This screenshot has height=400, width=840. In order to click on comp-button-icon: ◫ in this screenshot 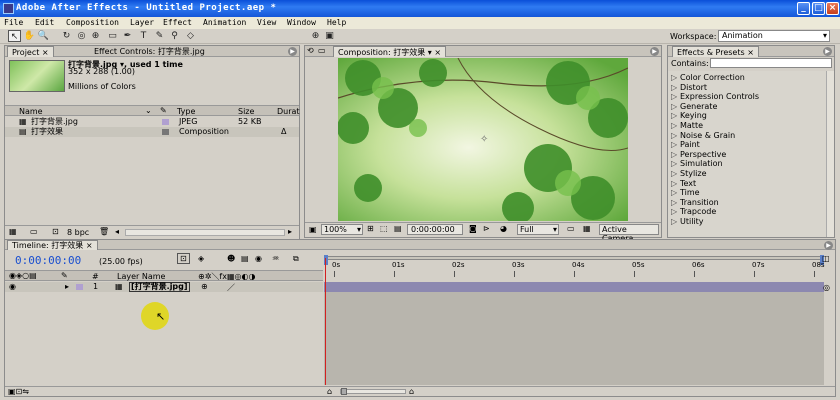, I will do `click(826, 258)`.